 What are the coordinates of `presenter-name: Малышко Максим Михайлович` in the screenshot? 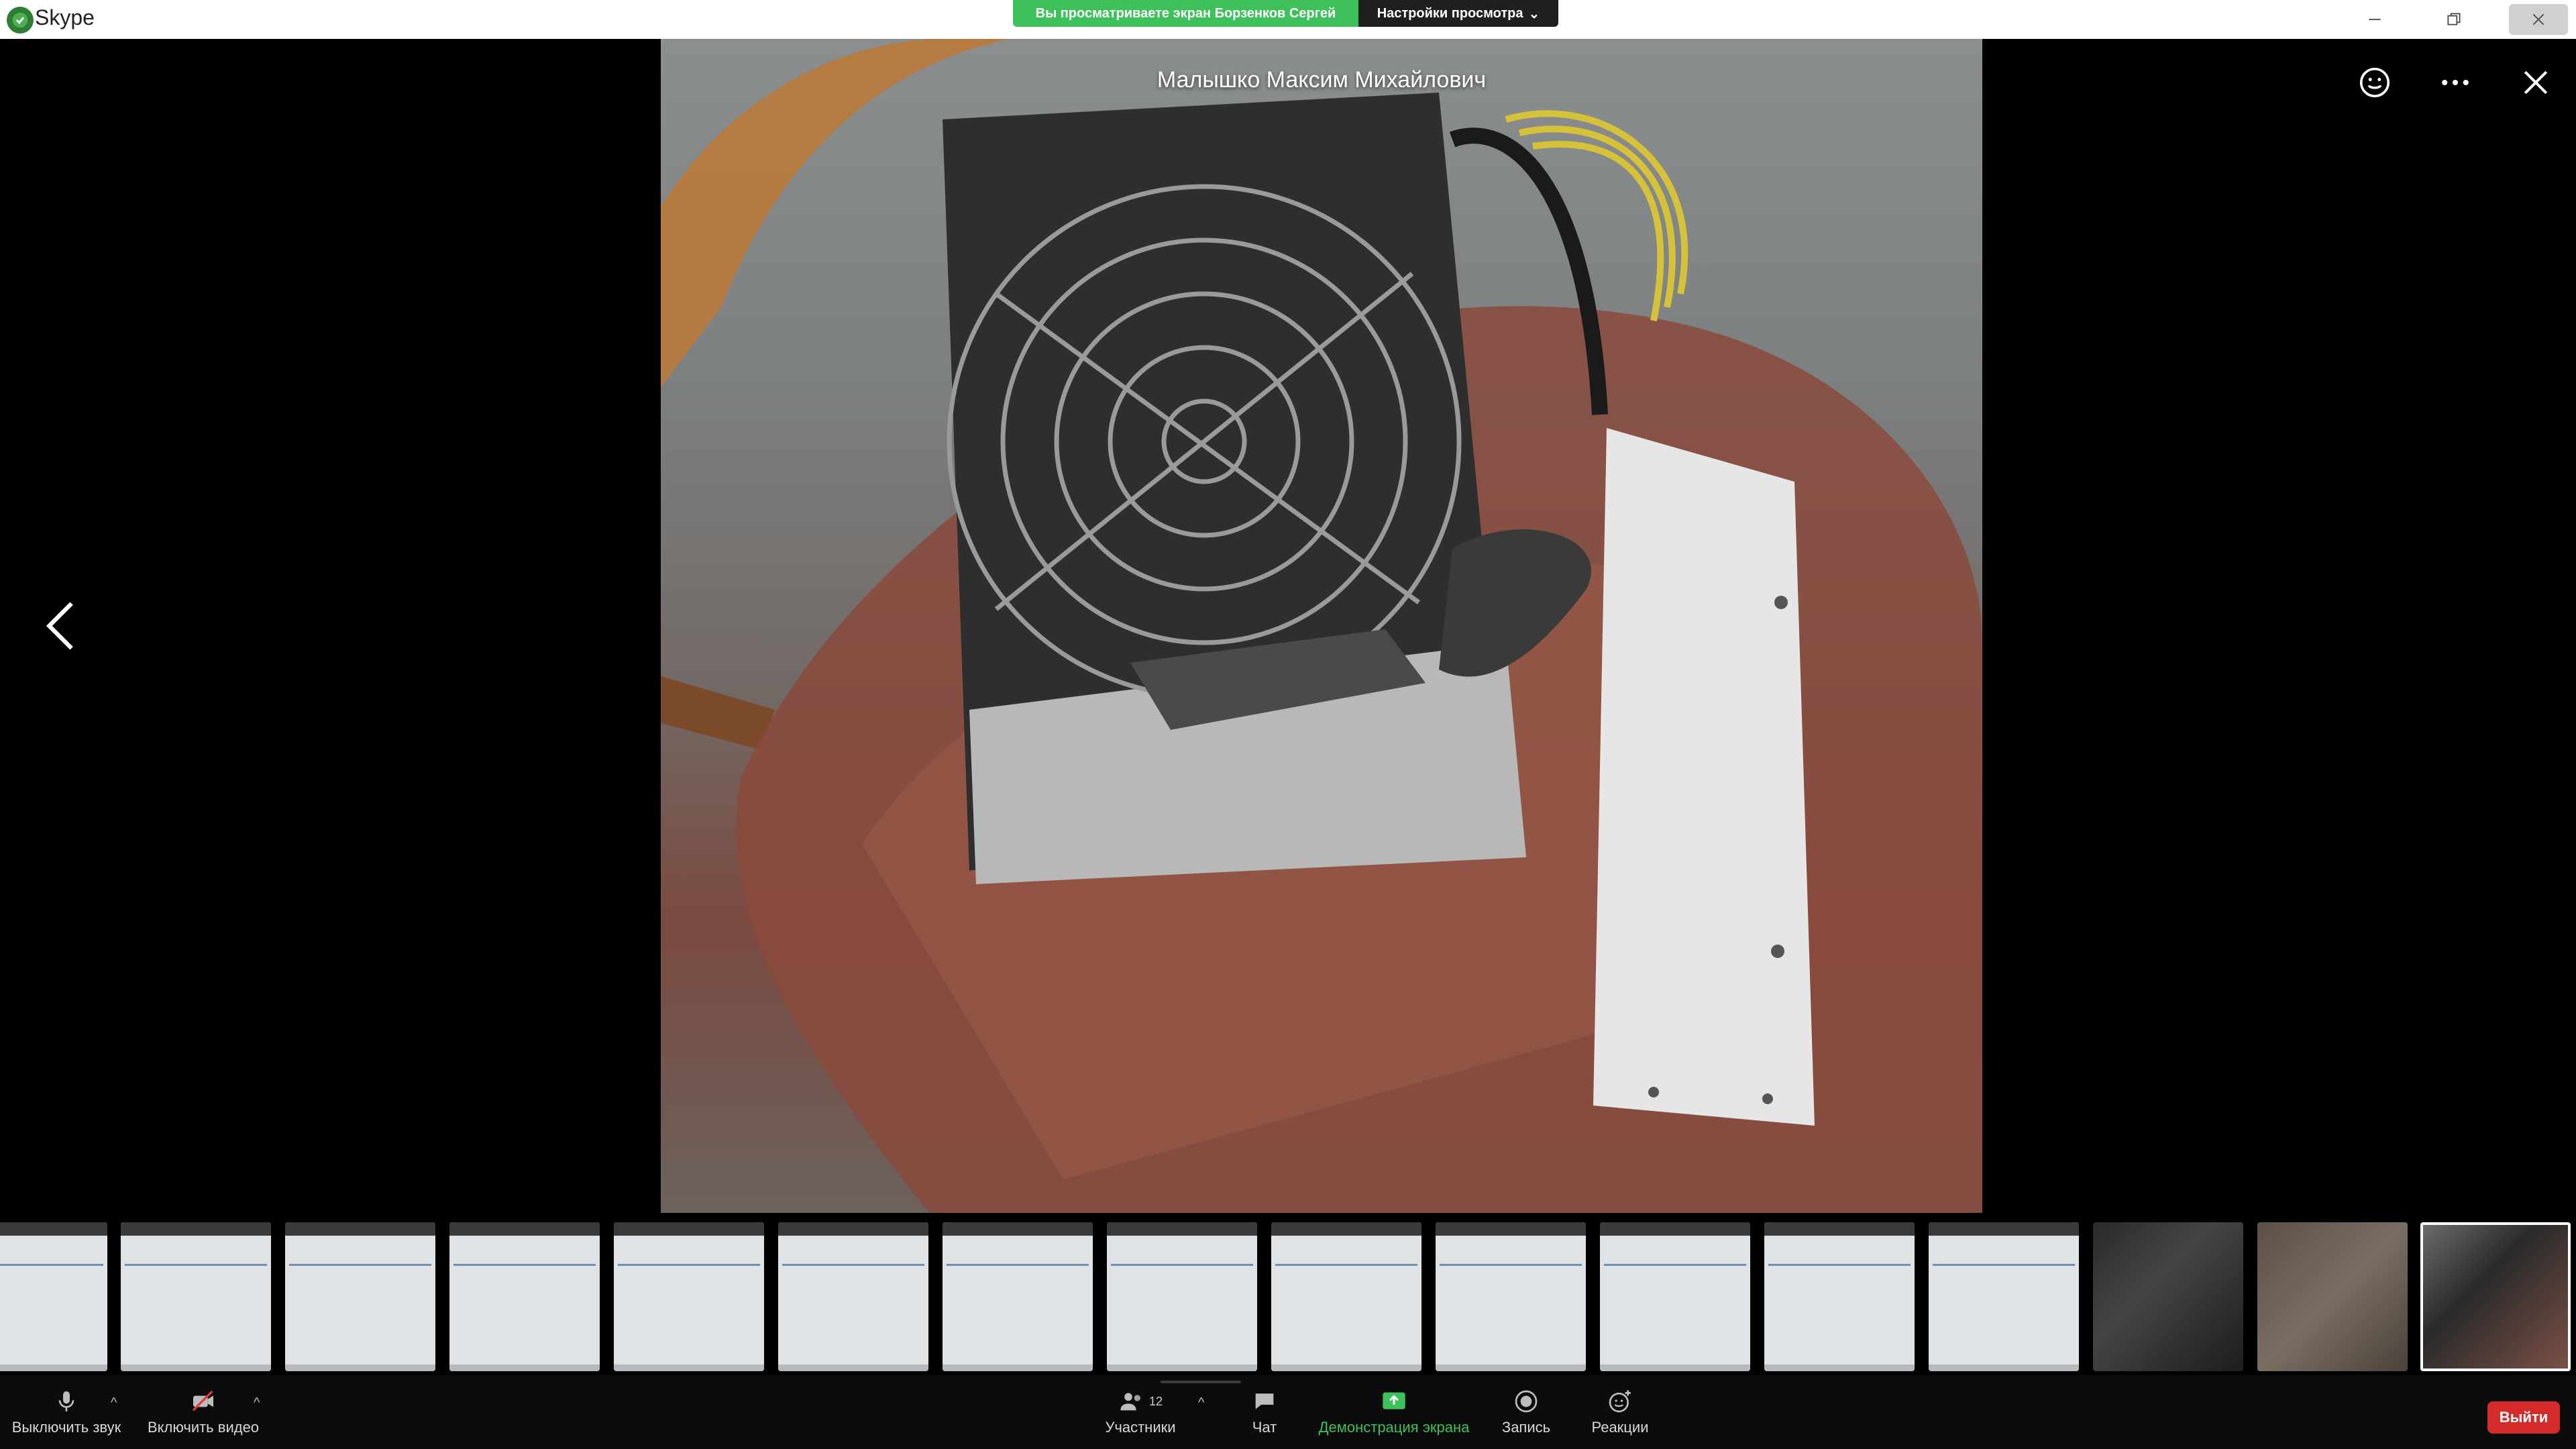 It's located at (1322, 80).